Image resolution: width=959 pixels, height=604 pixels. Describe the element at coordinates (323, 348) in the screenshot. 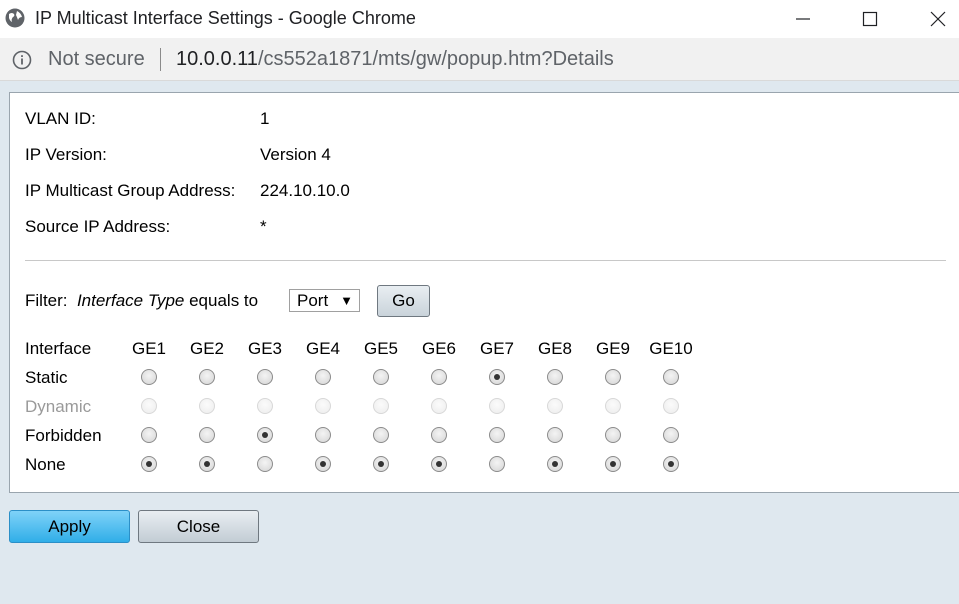

I see `column-header: GE4` at that location.